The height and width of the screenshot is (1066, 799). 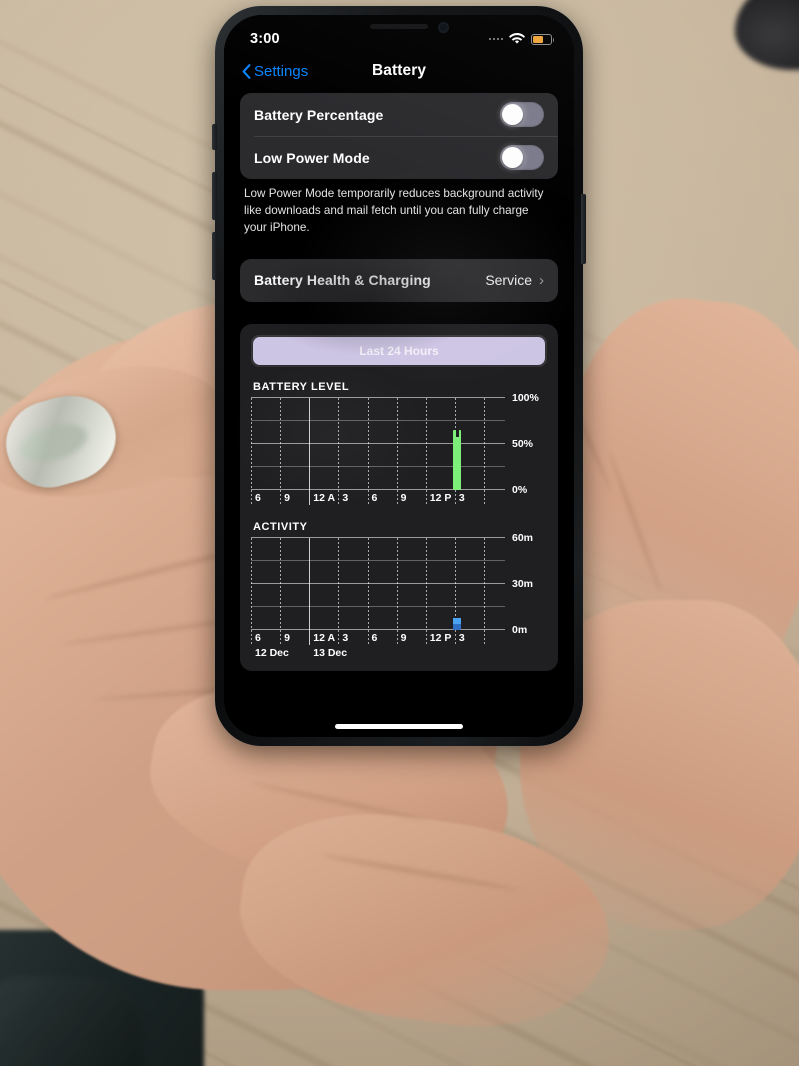 What do you see at coordinates (280, 526) in the screenshot?
I see `activity-chart-title: ACTIVITY` at bounding box center [280, 526].